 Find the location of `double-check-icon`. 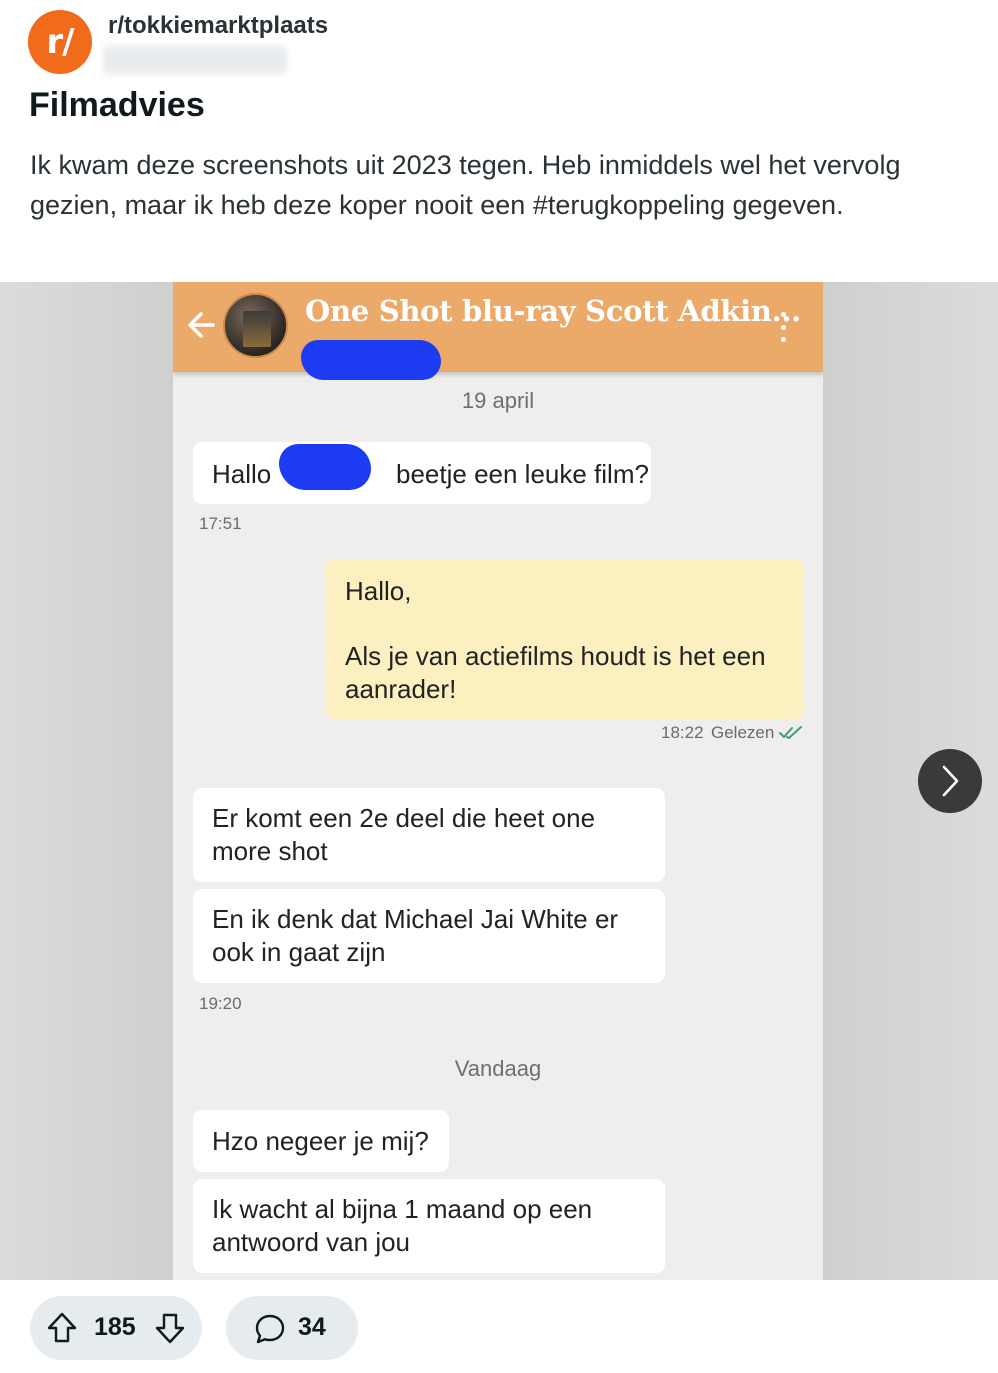

double-check-icon is located at coordinates (790, 732).